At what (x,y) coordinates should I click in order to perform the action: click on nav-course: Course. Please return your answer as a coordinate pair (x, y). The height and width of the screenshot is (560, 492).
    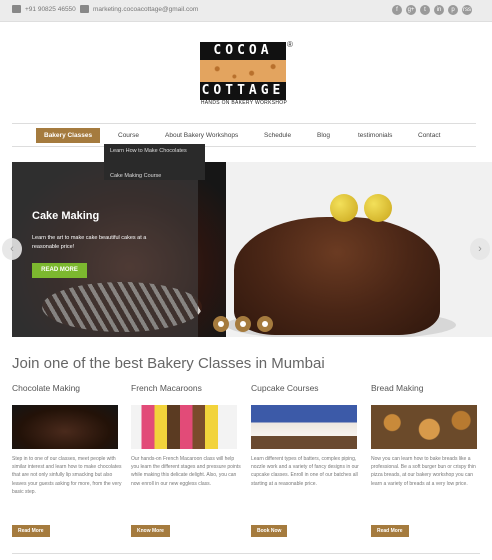
    Looking at the image, I should click on (128, 135).